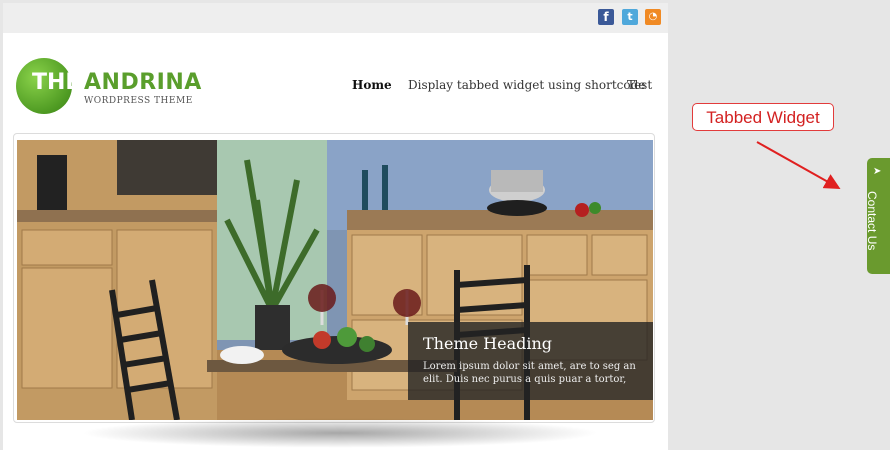 This screenshot has width=890, height=450. What do you see at coordinates (798, 165) in the screenshot?
I see `annotation-arrow` at bounding box center [798, 165].